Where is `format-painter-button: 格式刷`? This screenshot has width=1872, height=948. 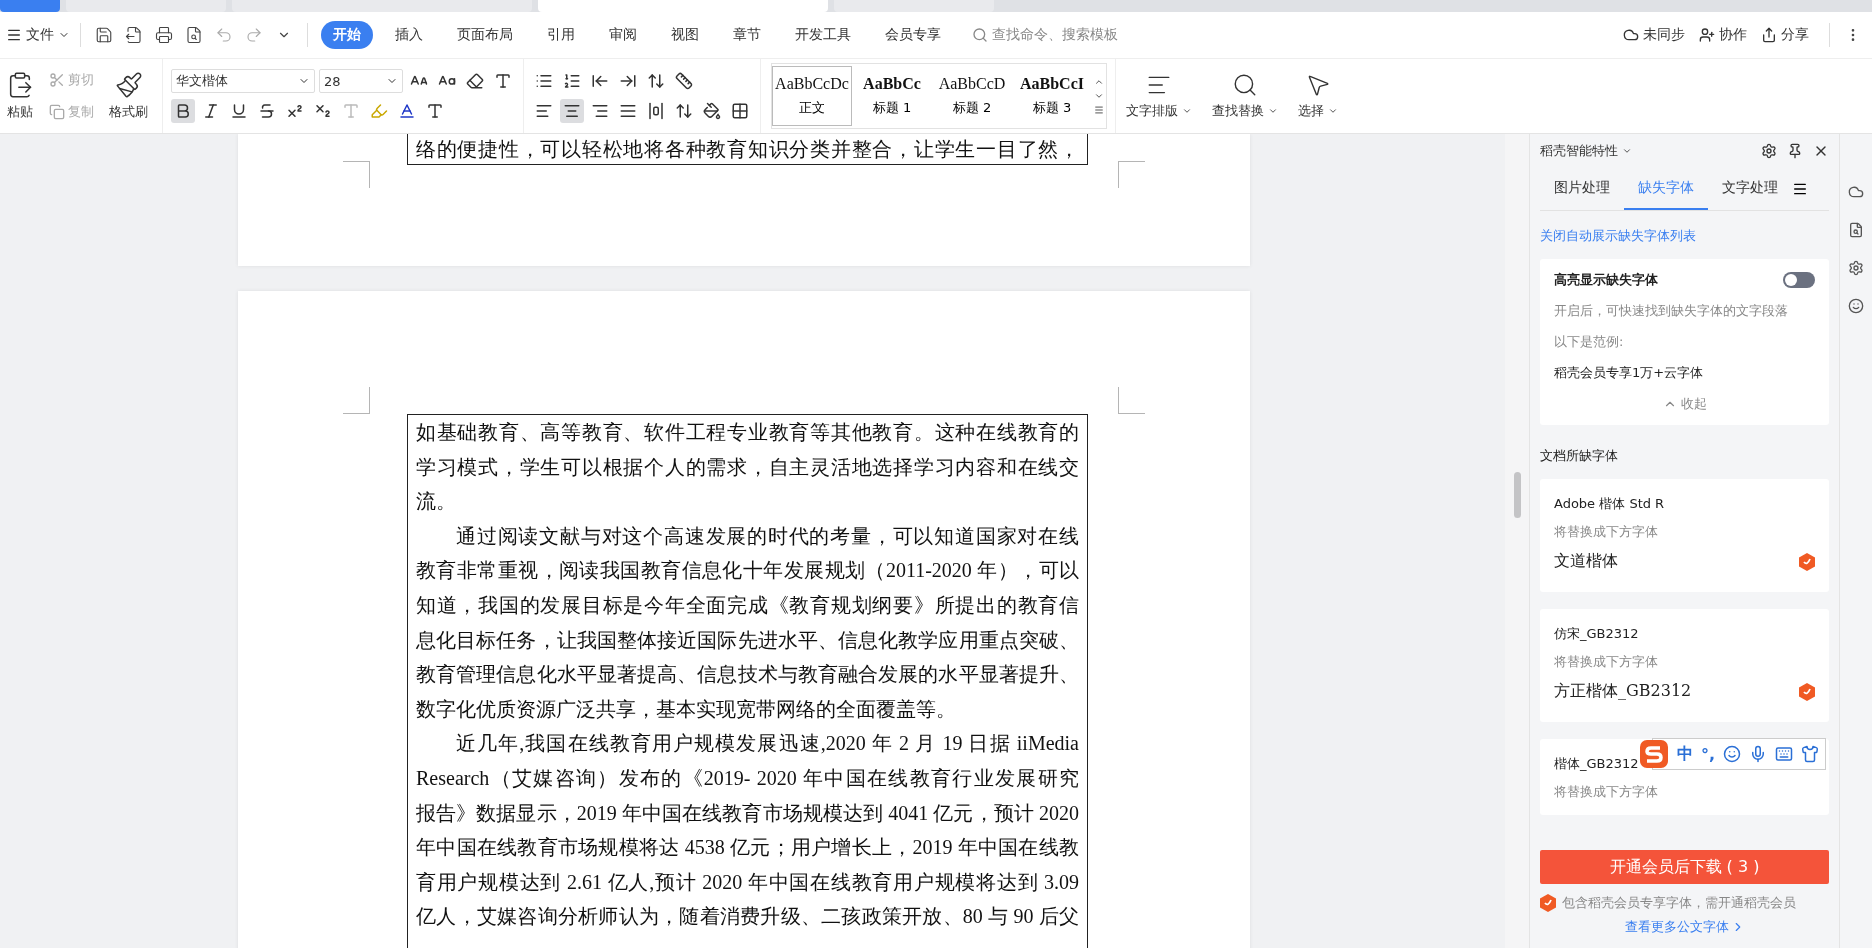 format-painter-button: 格式刷 is located at coordinates (128, 96).